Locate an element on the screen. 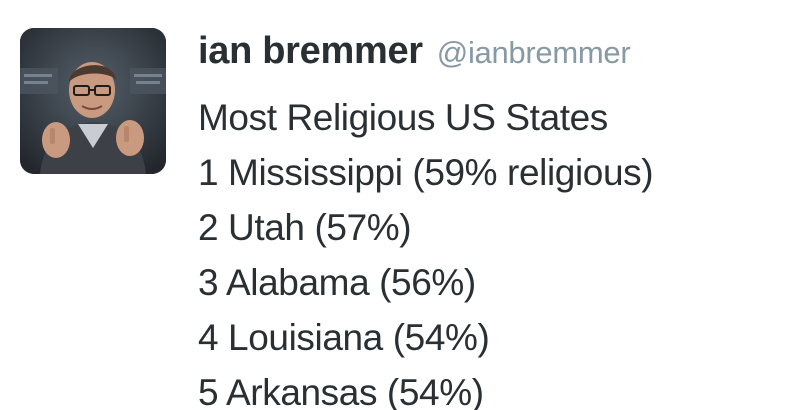  tweet-header: ian bremmer @ianbremmer is located at coordinates (493, 56).